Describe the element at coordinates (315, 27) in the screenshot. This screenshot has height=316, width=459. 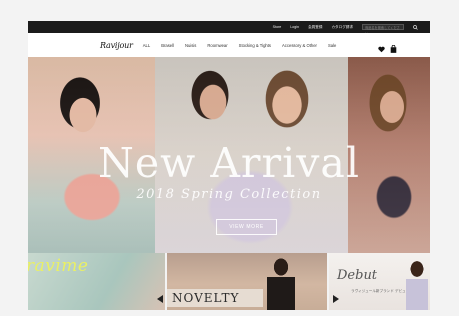
I see `topbar-link-register: 会員登録` at that location.